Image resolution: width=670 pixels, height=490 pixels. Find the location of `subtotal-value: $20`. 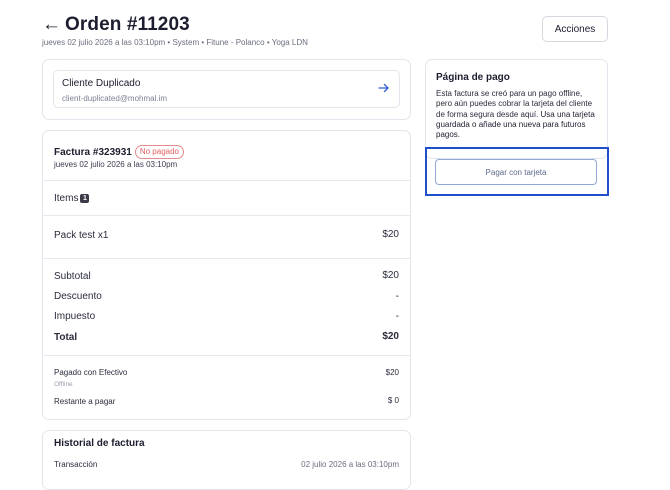

subtotal-value: $20 is located at coordinates (390, 275).